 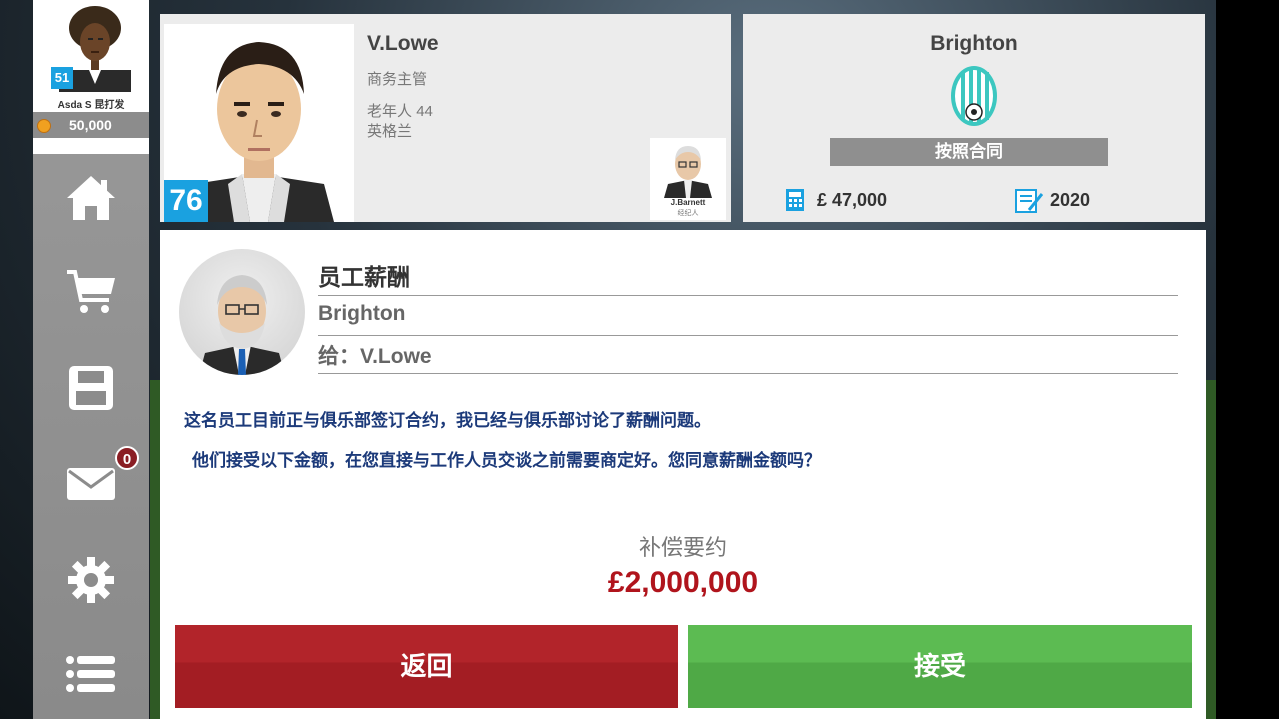 I want to click on home-button, so click(x=91, y=198).